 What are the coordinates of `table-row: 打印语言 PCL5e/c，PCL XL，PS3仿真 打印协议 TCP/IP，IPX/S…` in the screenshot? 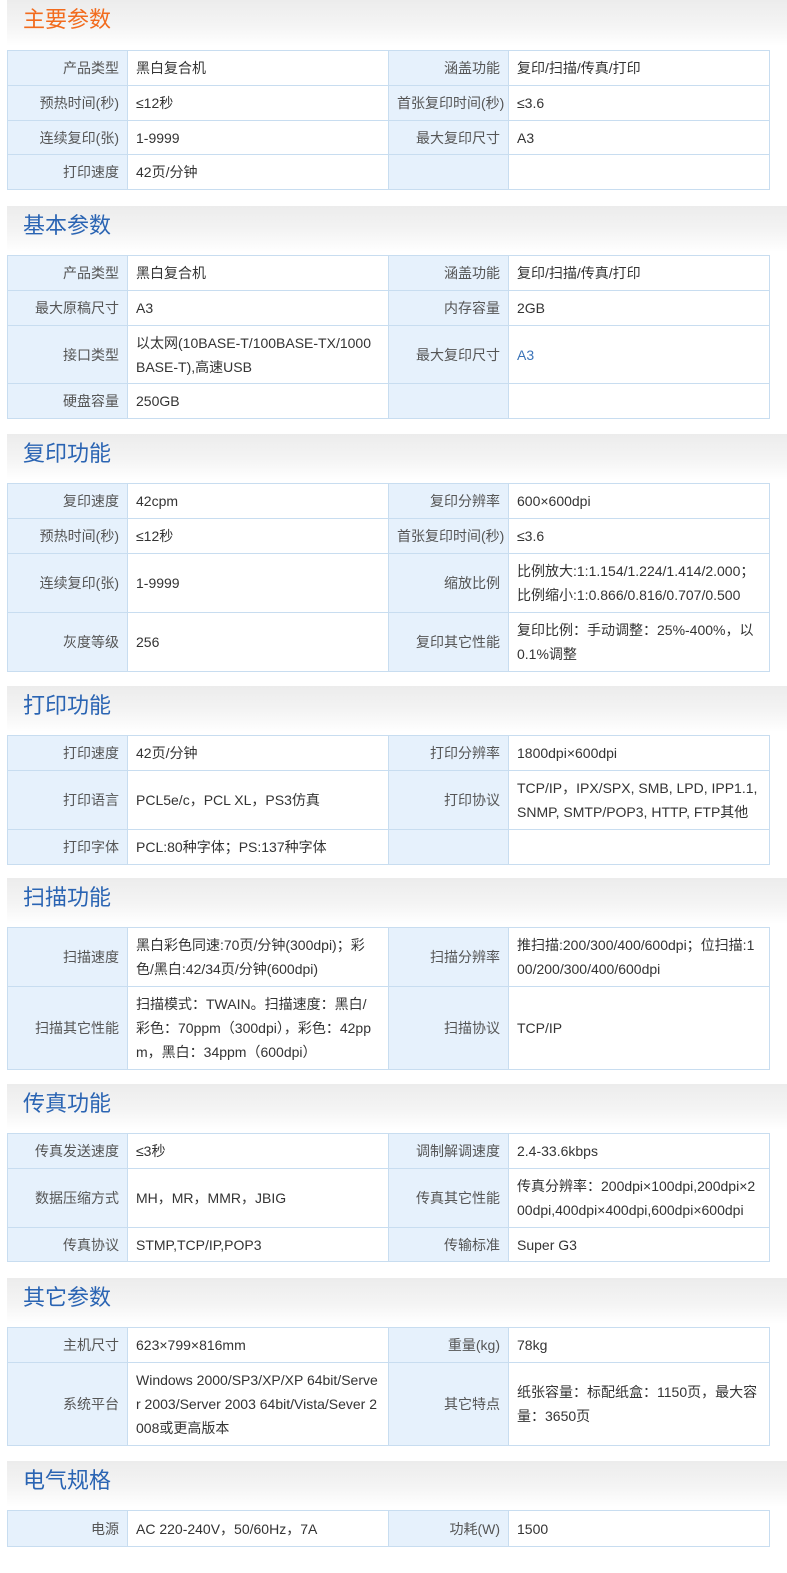 It's located at (388, 800).